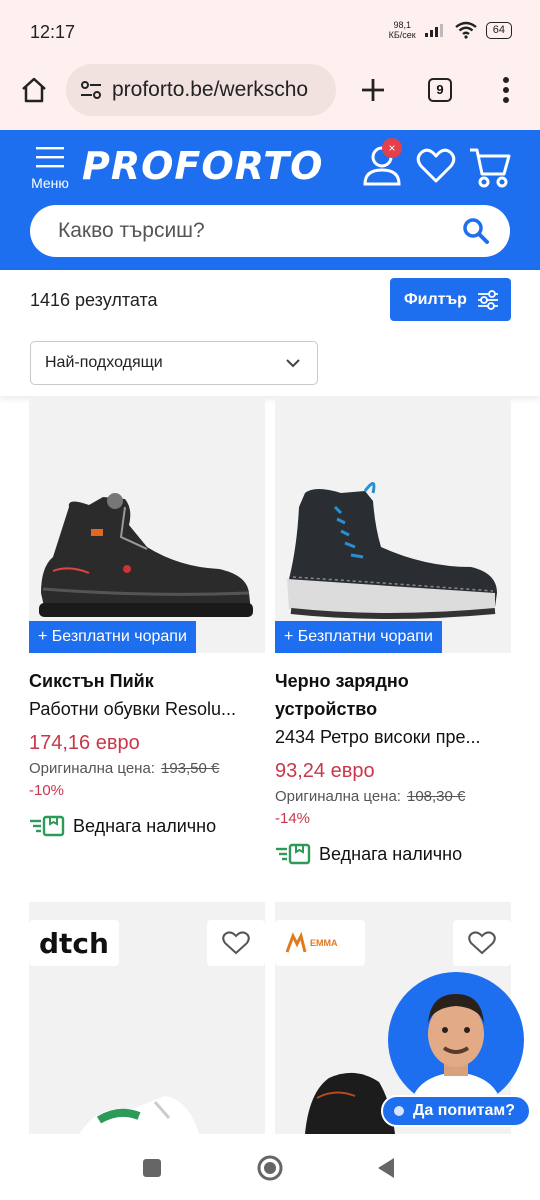 The height and width of the screenshot is (1200, 540). What do you see at coordinates (124, 768) in the screenshot?
I see `original-price-line: Оригинална цена: 193,50 €` at bounding box center [124, 768].